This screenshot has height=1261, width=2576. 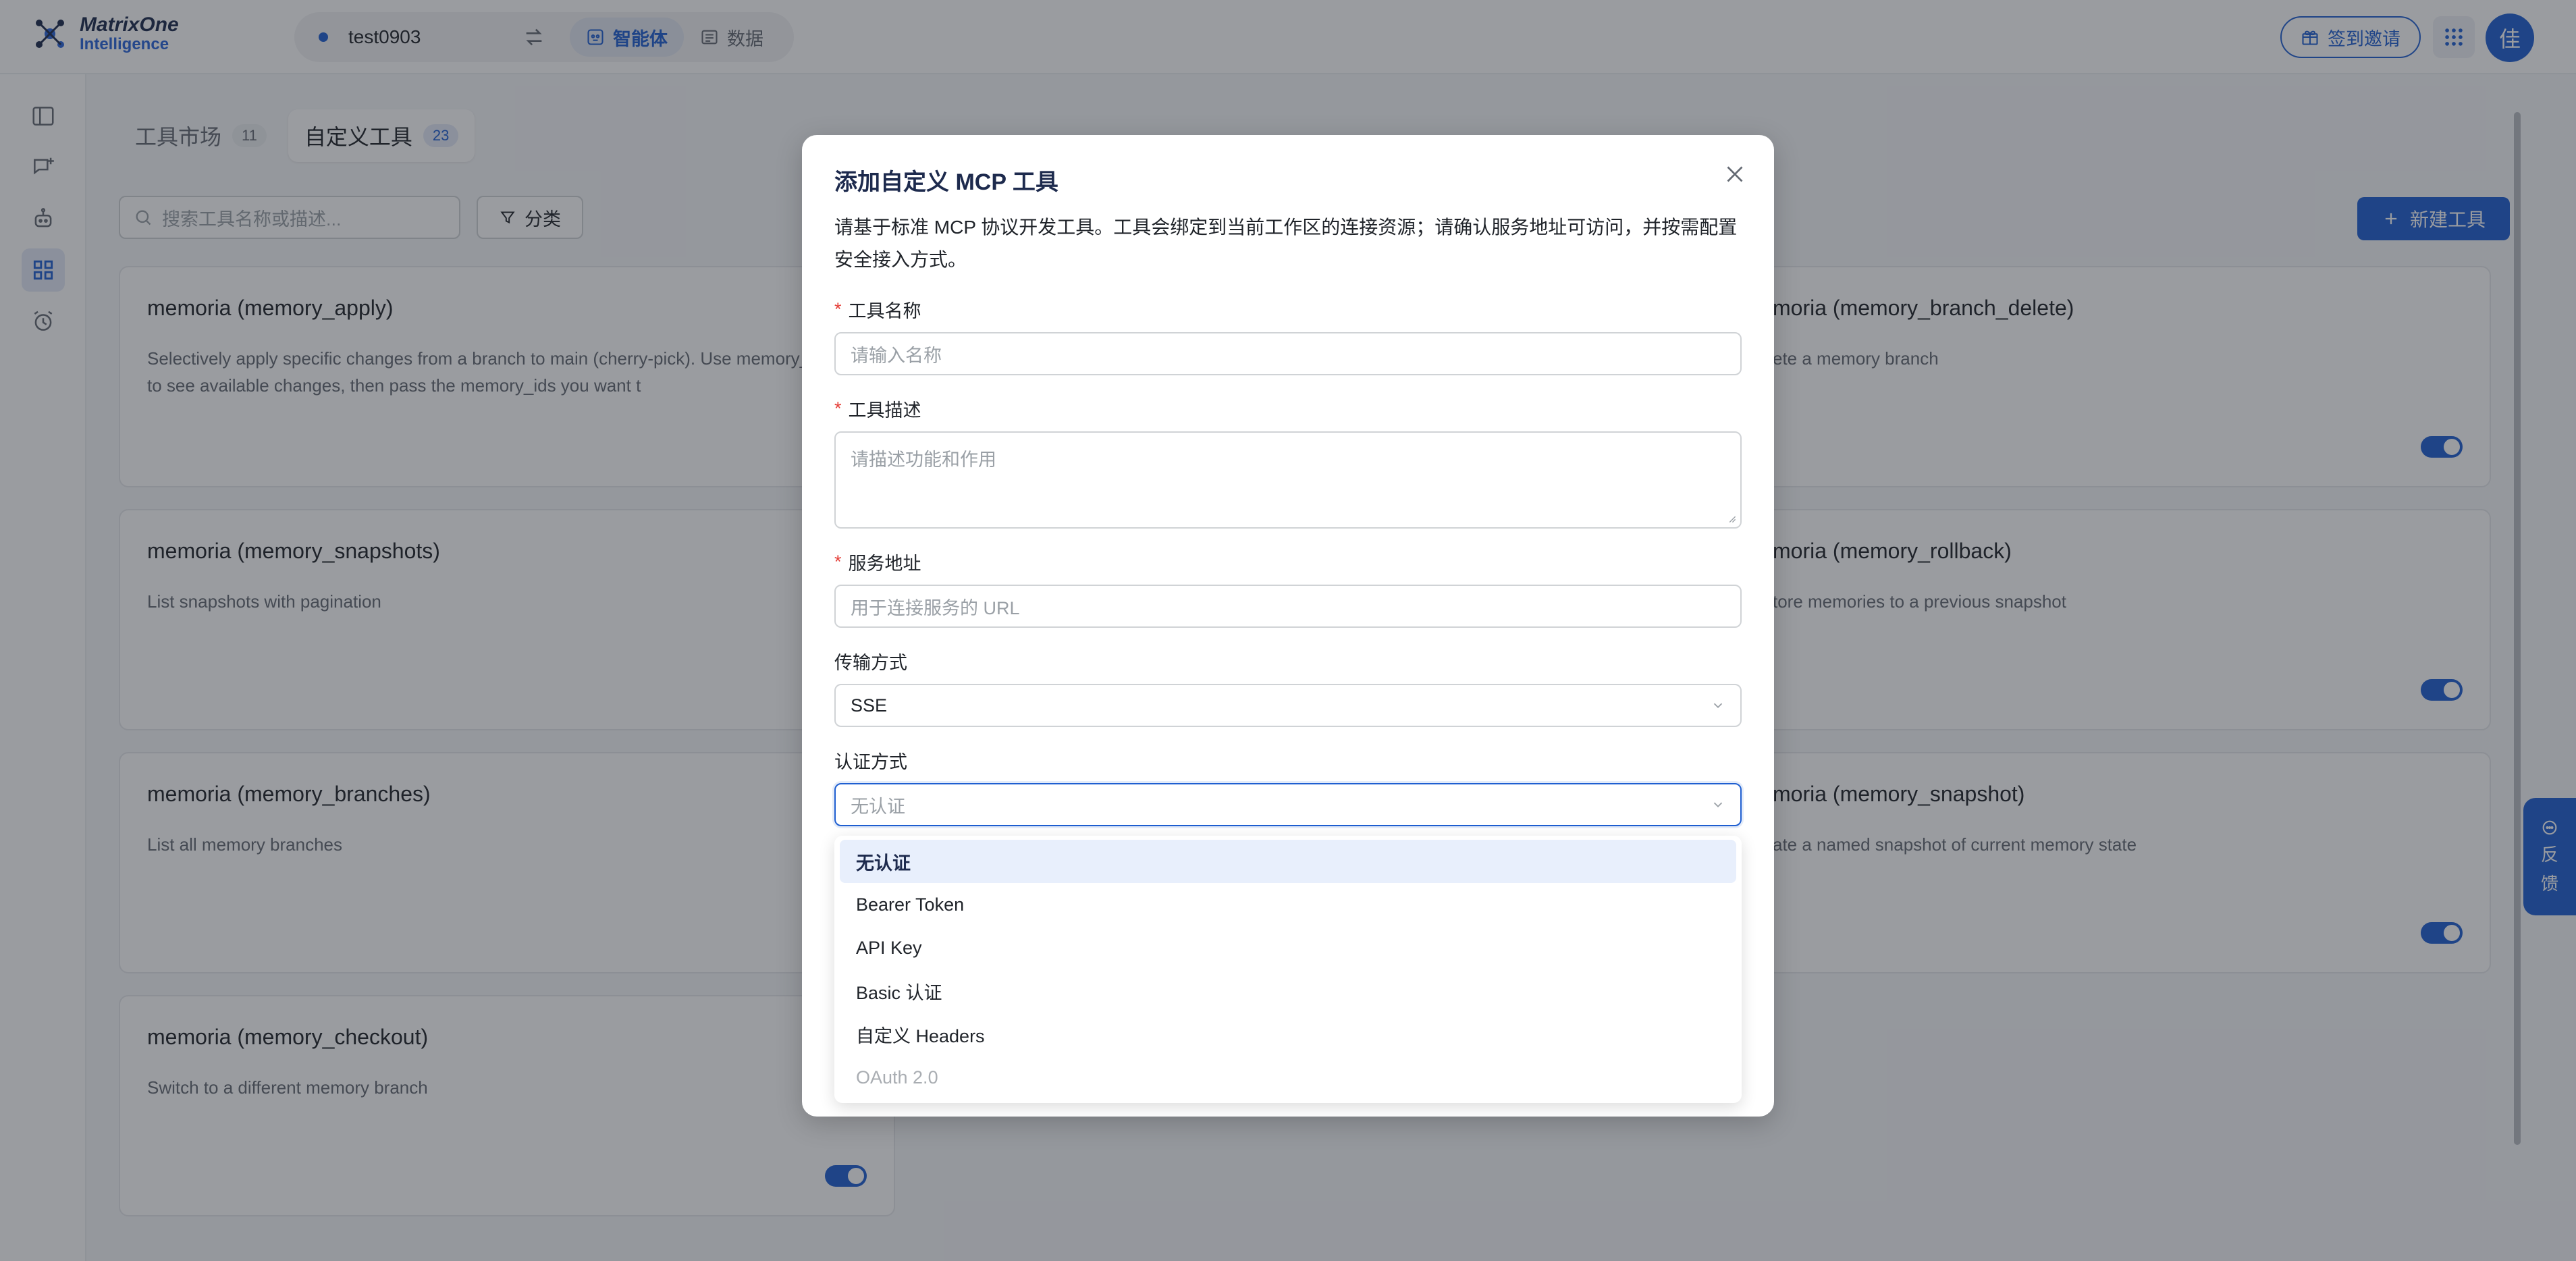 I want to click on auth-option-custom-headers: 自定义 Headers, so click(x=1288, y=1034).